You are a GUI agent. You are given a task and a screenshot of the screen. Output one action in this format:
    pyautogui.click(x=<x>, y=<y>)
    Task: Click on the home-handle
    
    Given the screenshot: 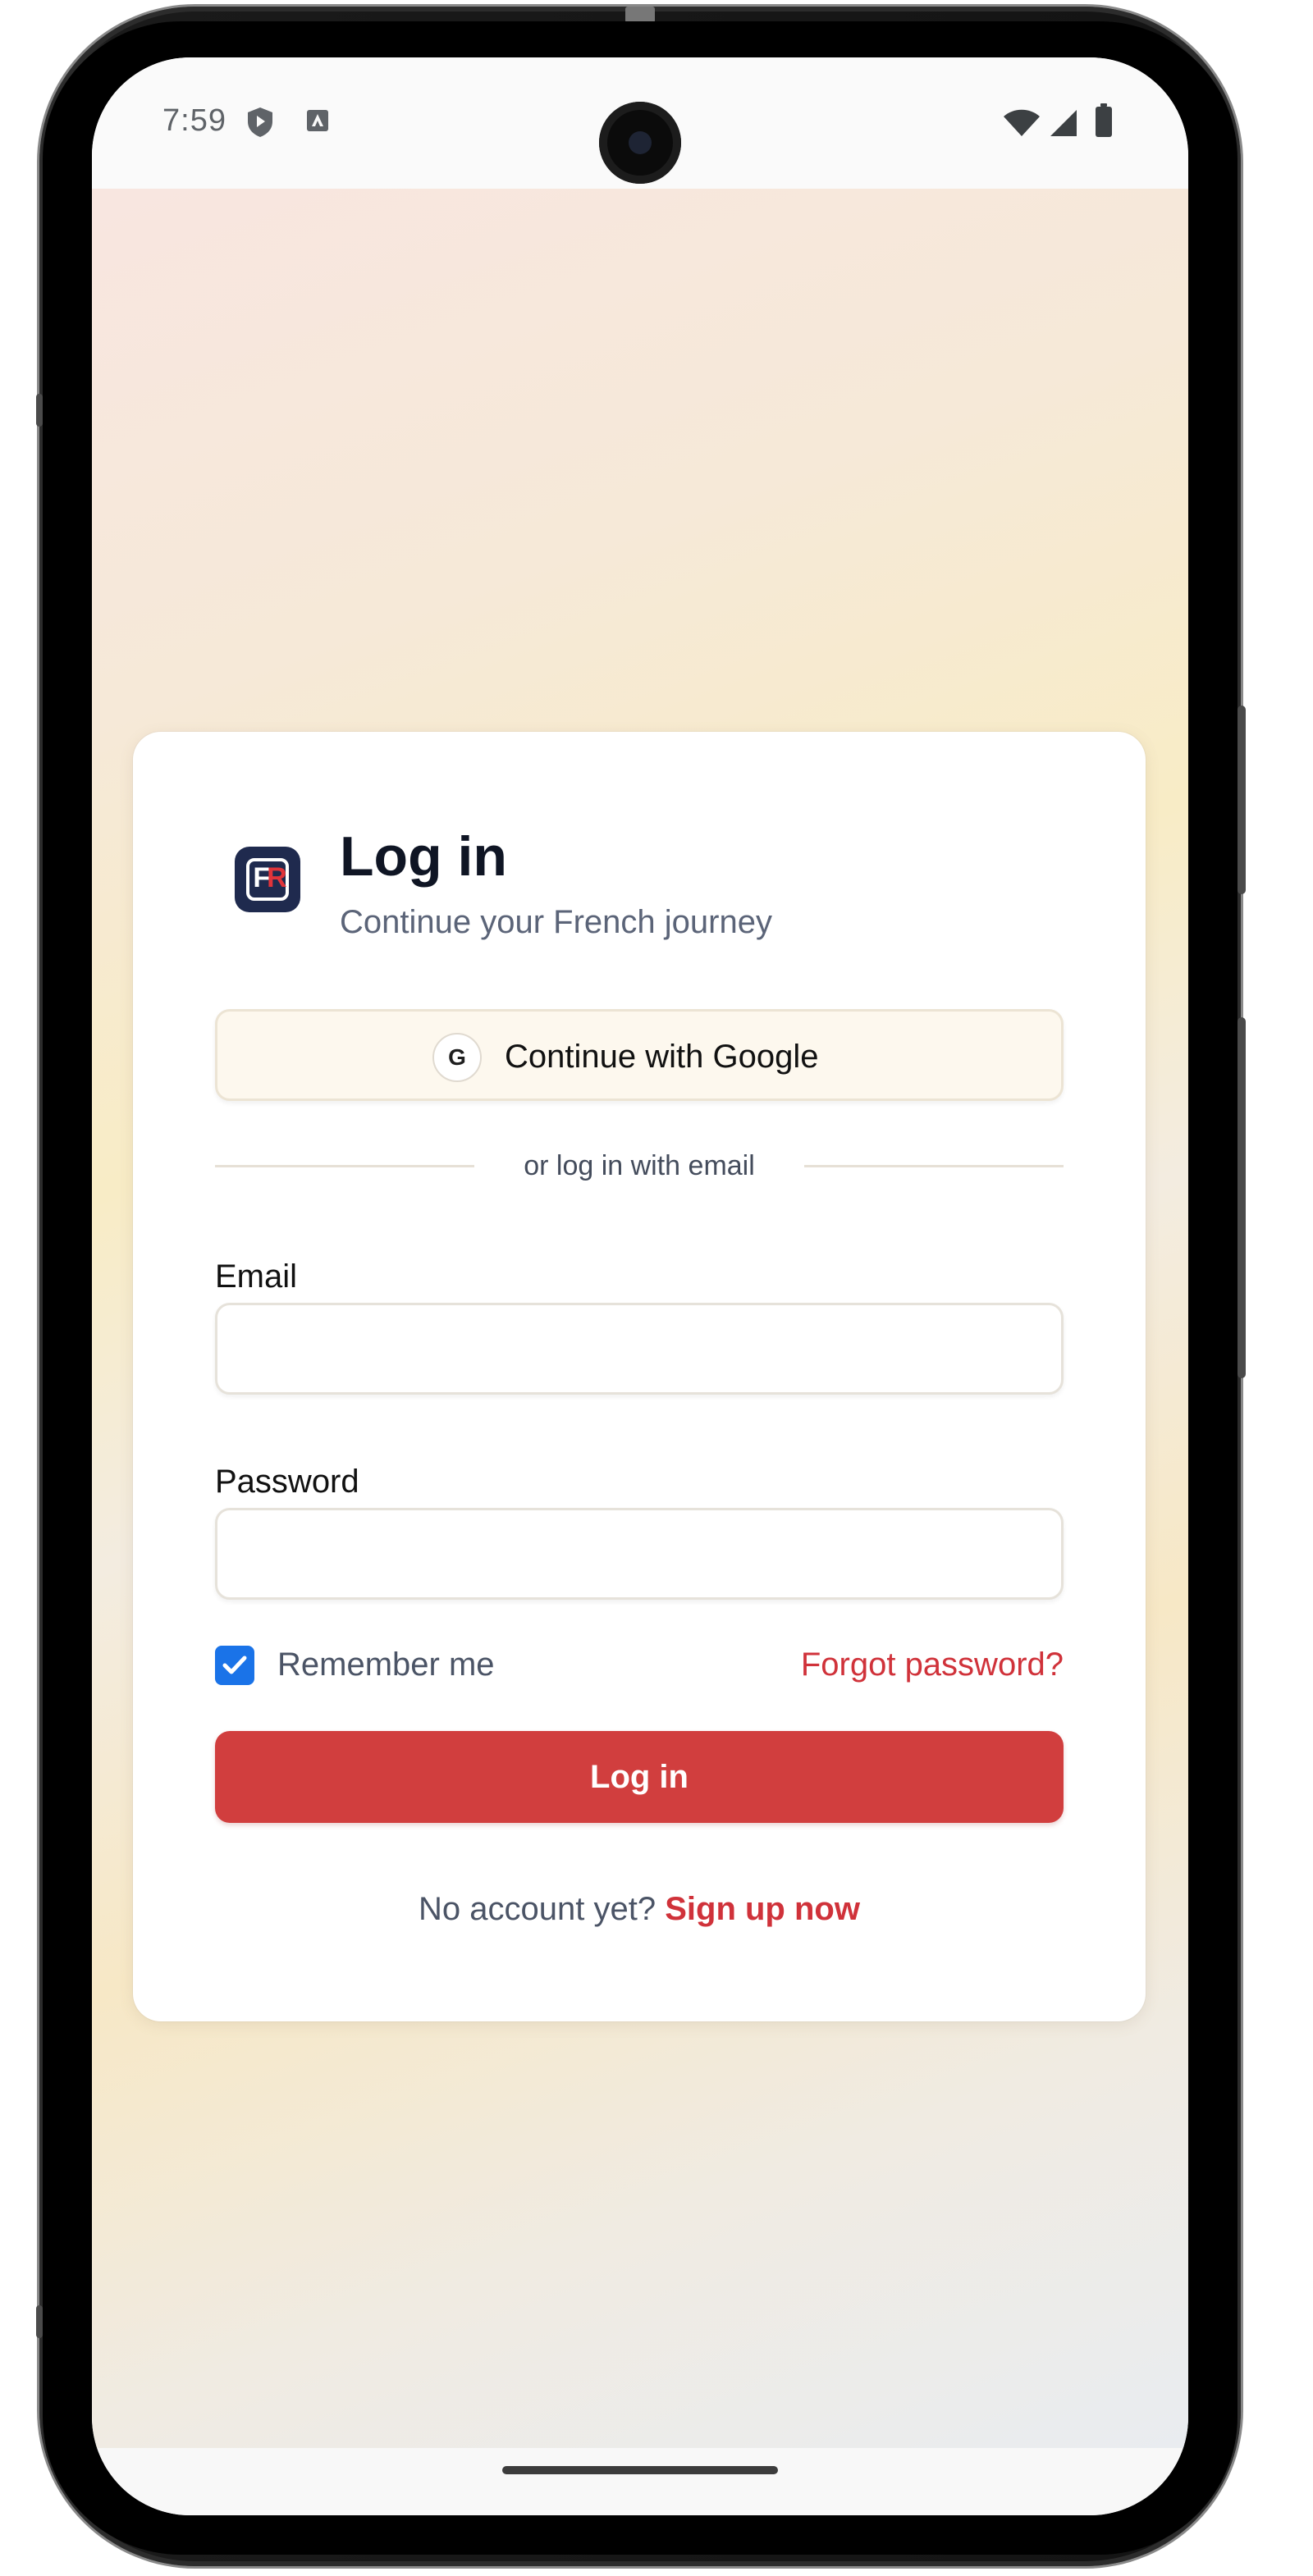 What is the action you would take?
    pyautogui.click(x=640, y=2470)
    